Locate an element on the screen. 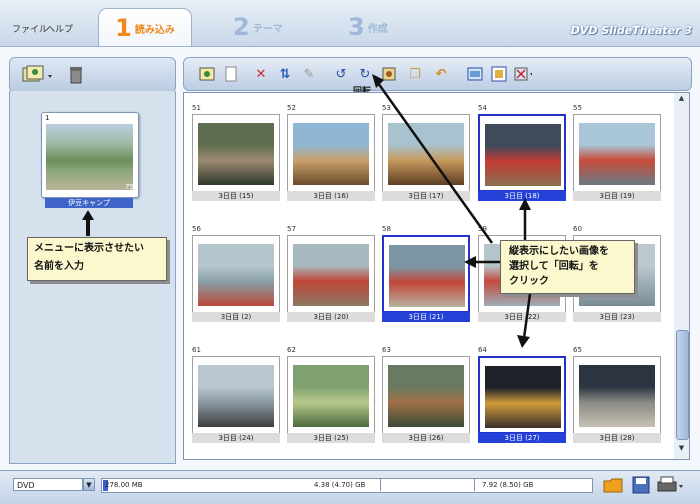  callout-rotate: 縦表示にしたい画像を 選択して「回転」を クリック is located at coordinates (567, 267).